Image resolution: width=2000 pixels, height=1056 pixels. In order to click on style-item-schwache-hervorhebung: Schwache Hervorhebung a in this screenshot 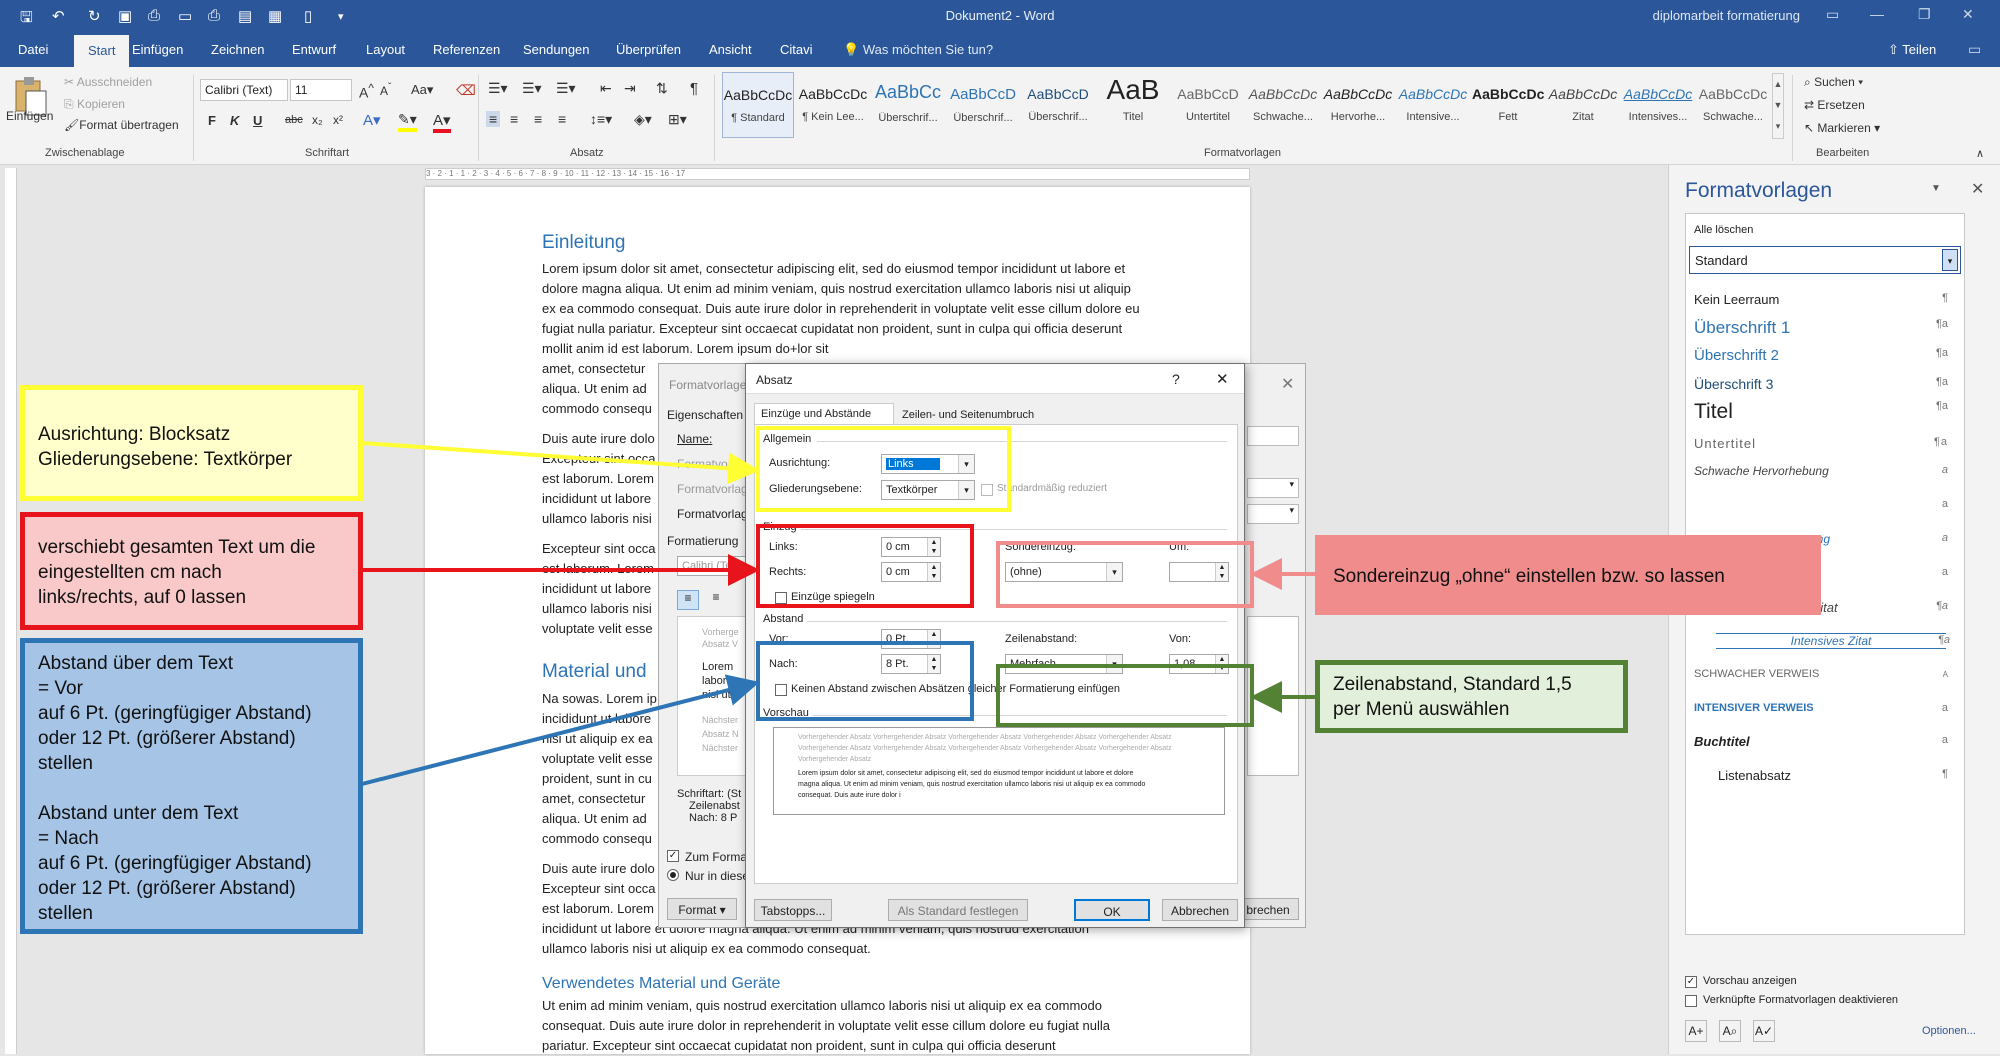, I will do `click(1825, 471)`.